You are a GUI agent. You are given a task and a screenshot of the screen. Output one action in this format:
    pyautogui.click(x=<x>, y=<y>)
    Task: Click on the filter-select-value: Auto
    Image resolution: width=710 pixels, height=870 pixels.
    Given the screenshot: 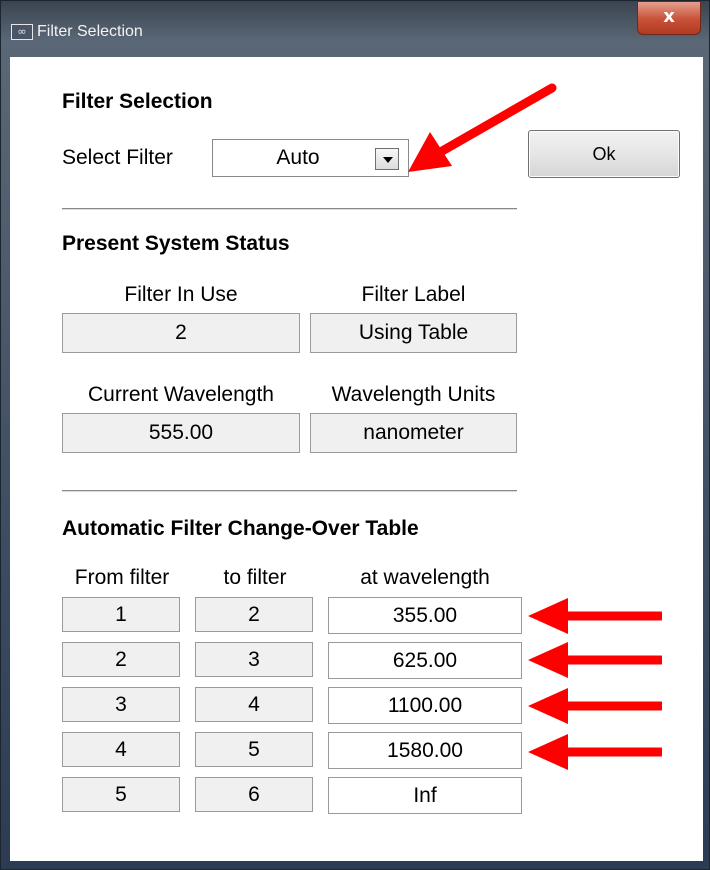 What is the action you would take?
    pyautogui.click(x=298, y=157)
    